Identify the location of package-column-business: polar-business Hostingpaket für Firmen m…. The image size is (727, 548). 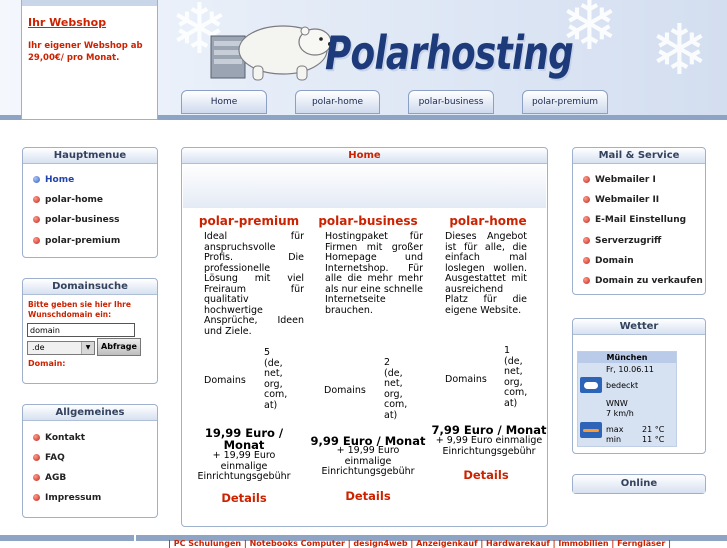
(368, 265).